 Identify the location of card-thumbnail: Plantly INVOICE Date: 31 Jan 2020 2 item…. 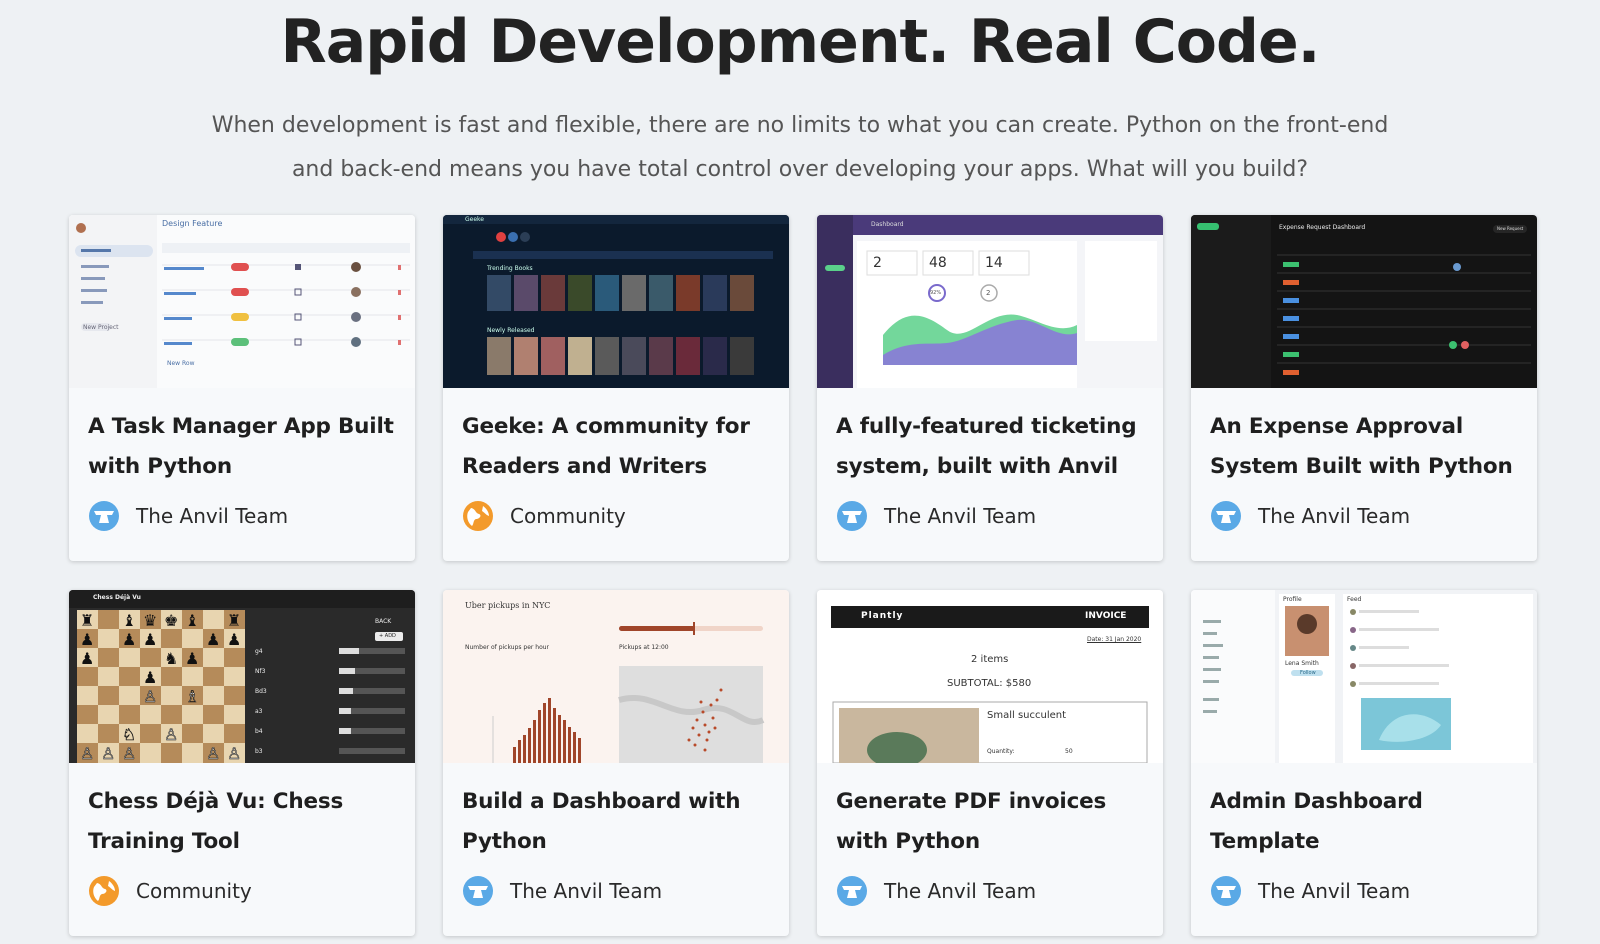
(990, 676).